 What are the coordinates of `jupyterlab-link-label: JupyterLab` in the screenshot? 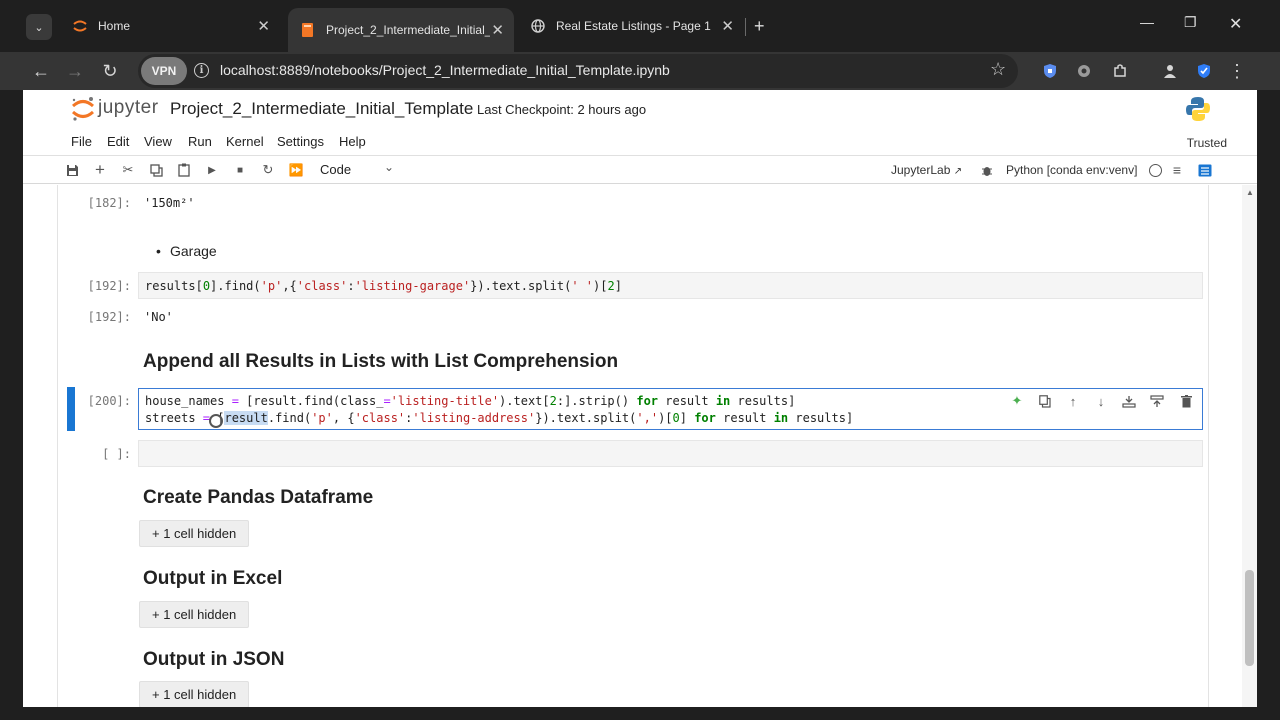 It's located at (921, 170).